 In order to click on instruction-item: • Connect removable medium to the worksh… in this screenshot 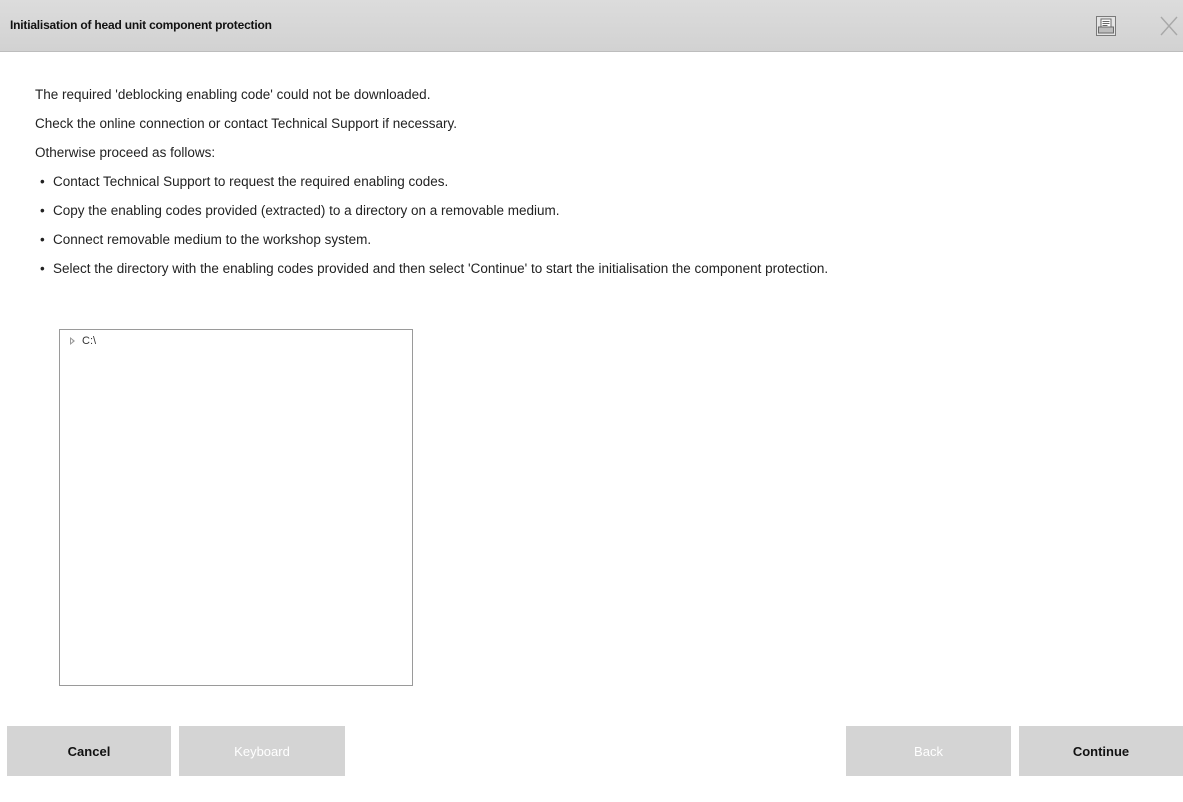, I will do `click(595, 244)`.